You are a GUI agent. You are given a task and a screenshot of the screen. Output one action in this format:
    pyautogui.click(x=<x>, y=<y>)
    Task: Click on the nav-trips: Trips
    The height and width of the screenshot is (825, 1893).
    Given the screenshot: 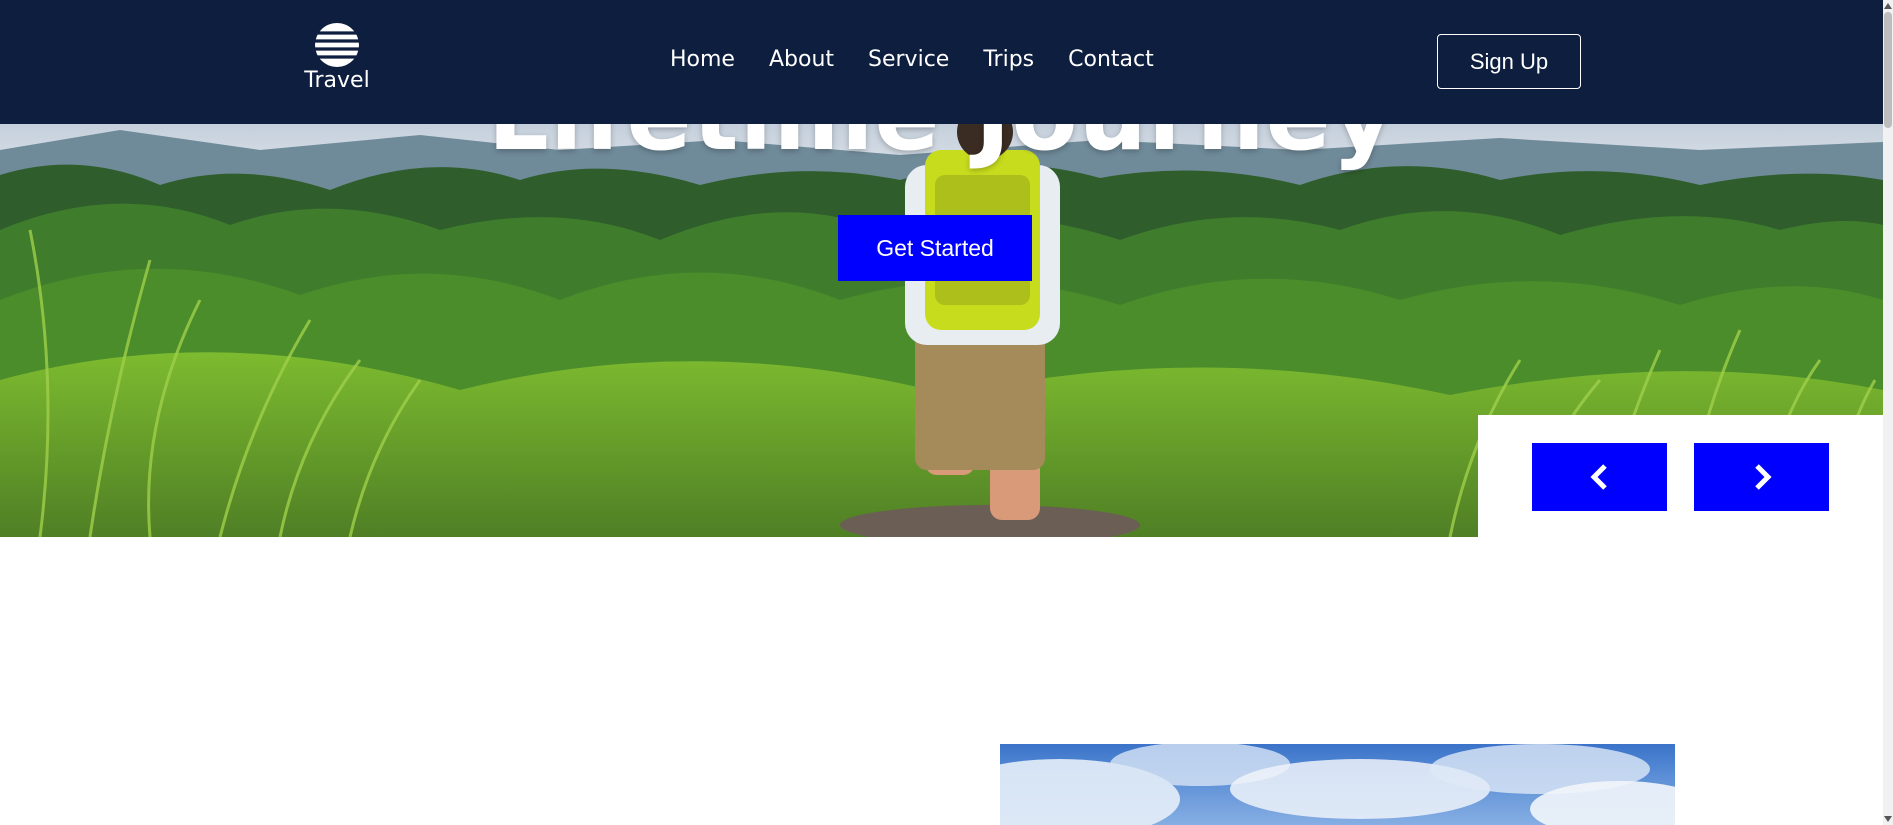 What is the action you would take?
    pyautogui.click(x=1008, y=59)
    